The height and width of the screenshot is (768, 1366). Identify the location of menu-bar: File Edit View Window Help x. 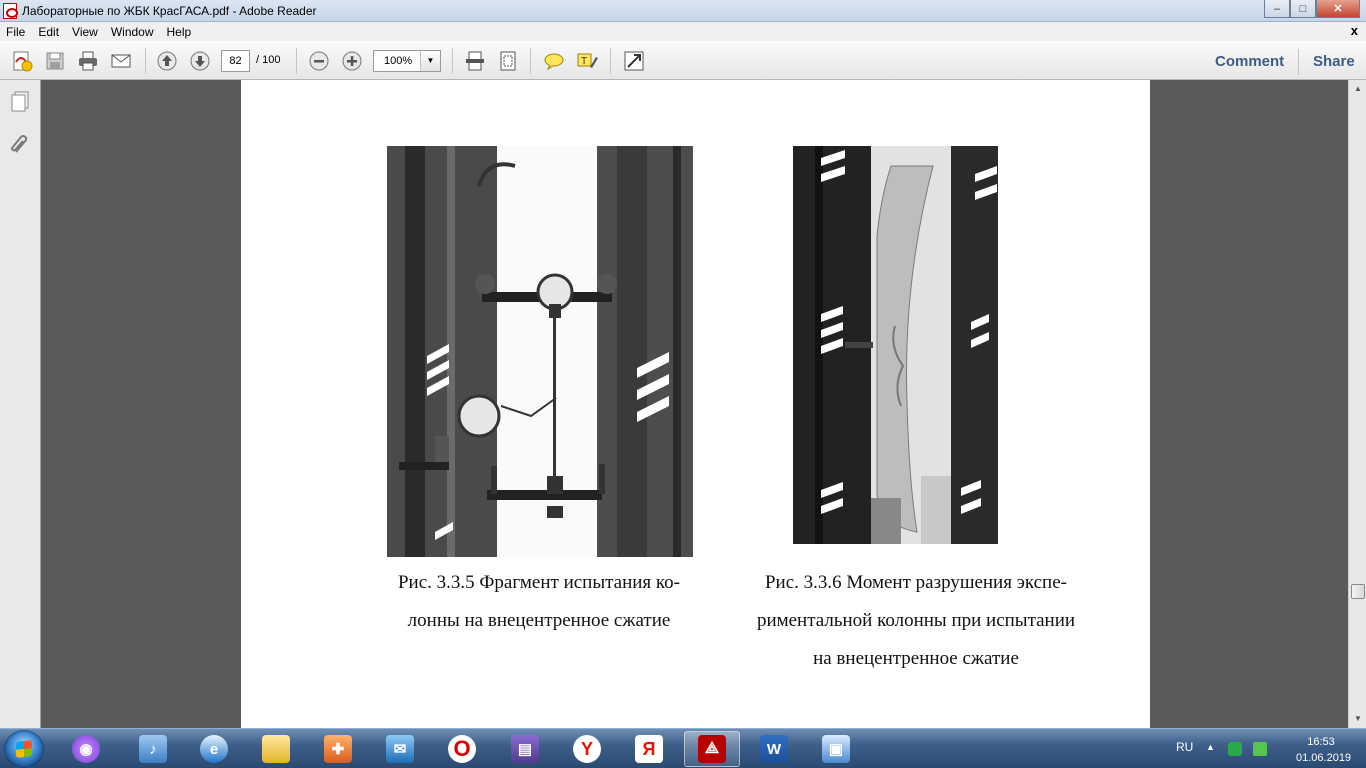
(683, 31).